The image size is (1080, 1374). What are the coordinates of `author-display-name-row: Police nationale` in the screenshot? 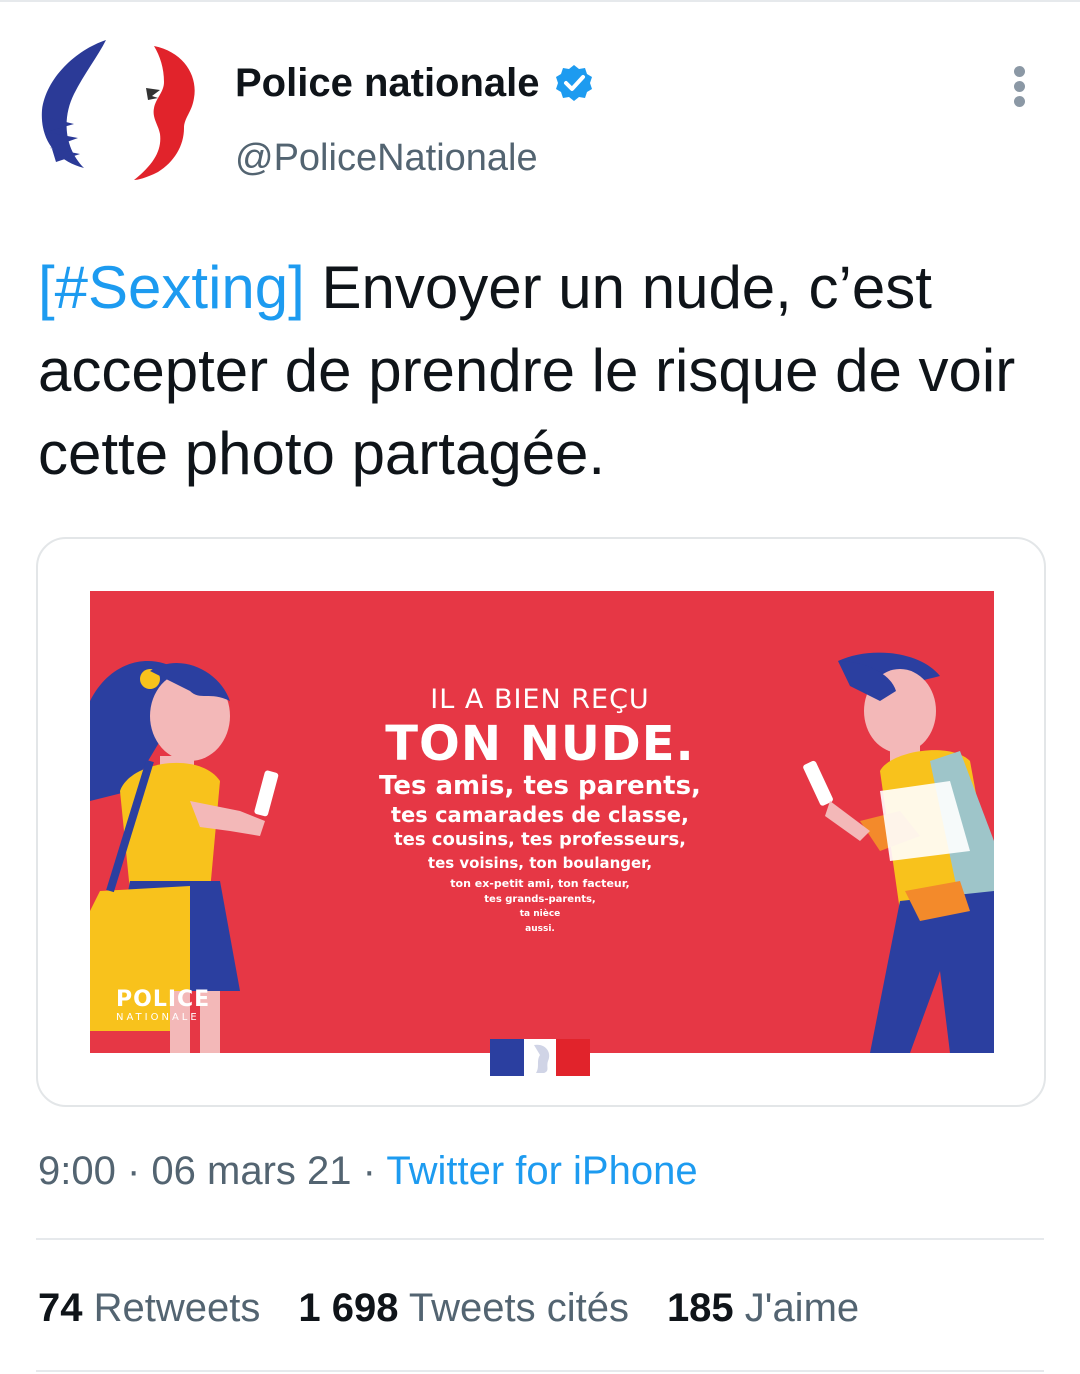 It's located at (414, 83).